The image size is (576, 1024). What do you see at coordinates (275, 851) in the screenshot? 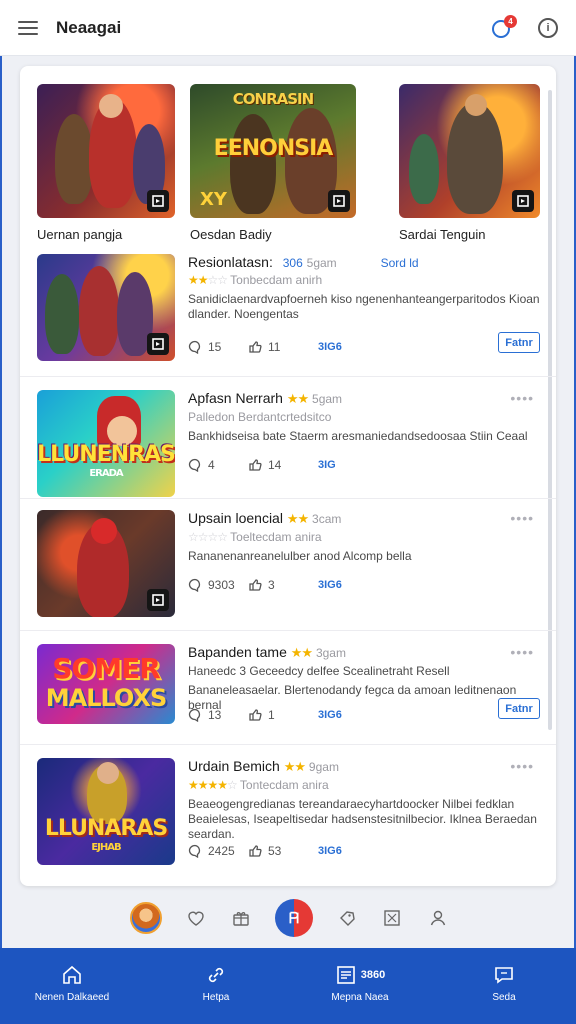
I see `likes-value: 53` at bounding box center [275, 851].